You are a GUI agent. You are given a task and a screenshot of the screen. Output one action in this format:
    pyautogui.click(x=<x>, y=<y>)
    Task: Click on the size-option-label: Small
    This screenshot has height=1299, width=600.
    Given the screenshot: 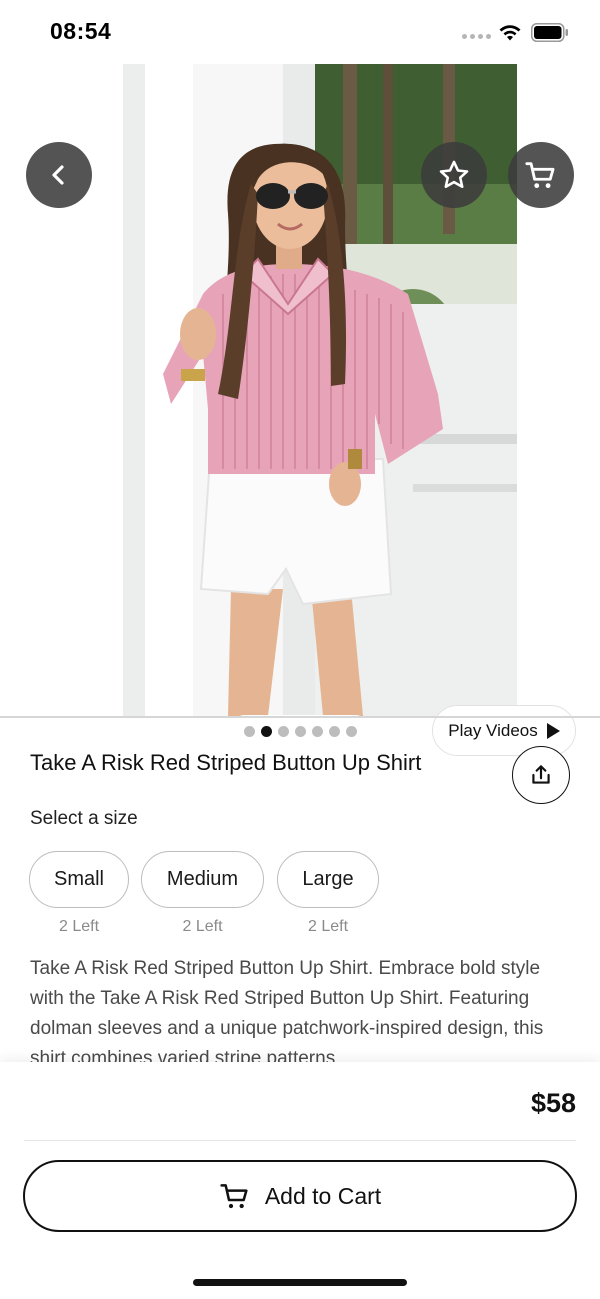 What is the action you would take?
    pyautogui.click(x=78, y=879)
    